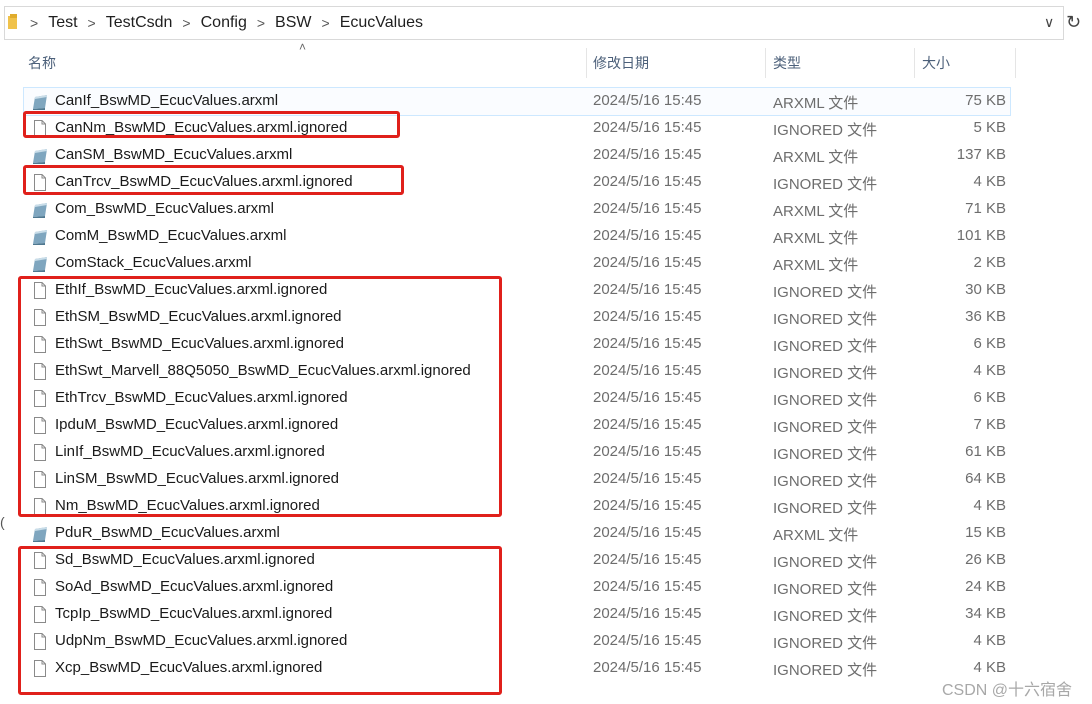  I want to click on refresh-icon: ↻, so click(1073, 22).